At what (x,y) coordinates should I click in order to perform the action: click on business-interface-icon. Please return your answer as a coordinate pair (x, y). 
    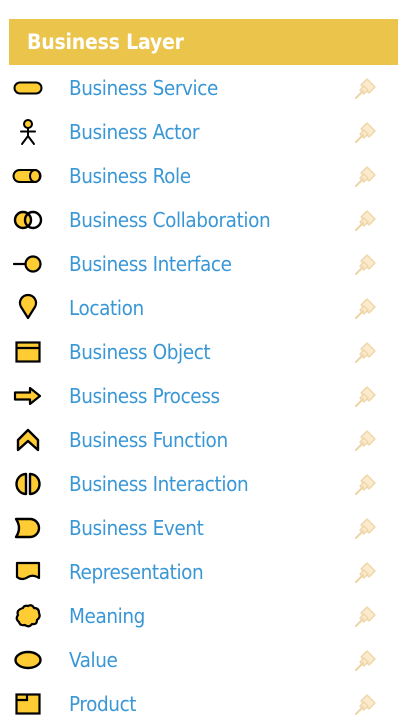
    Looking at the image, I should click on (28, 264).